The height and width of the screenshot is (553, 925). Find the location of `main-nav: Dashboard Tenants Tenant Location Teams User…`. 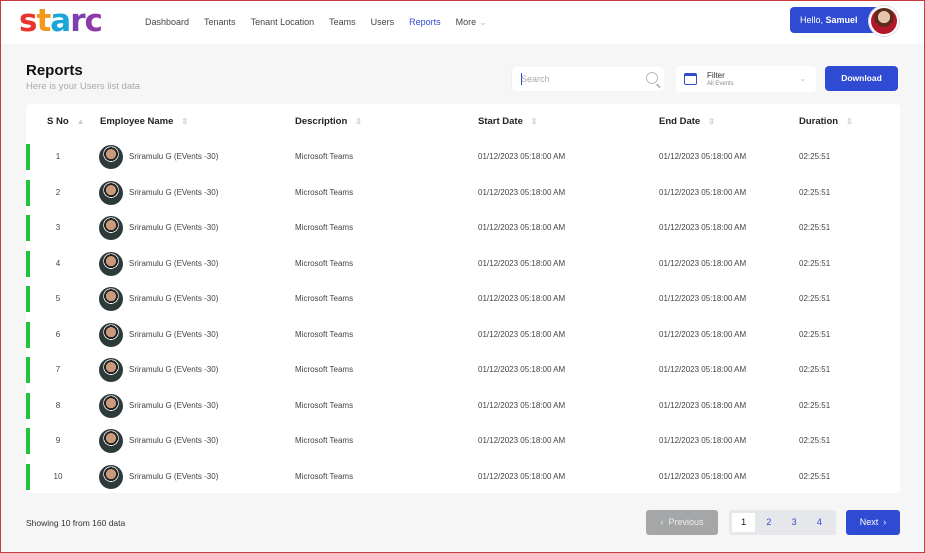

main-nav: Dashboard Tenants Tenant Location Teams User… is located at coordinates (323, 22).